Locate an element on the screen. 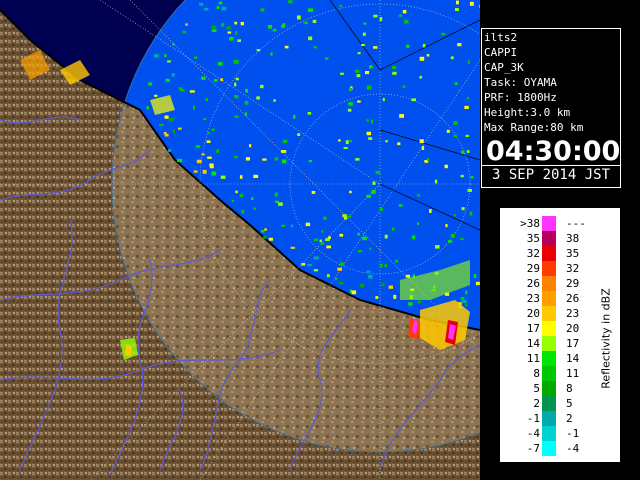 Image resolution: width=640 pixels, height=480 pixels. legend-upper-bound: 8 is located at coordinates (569, 388).